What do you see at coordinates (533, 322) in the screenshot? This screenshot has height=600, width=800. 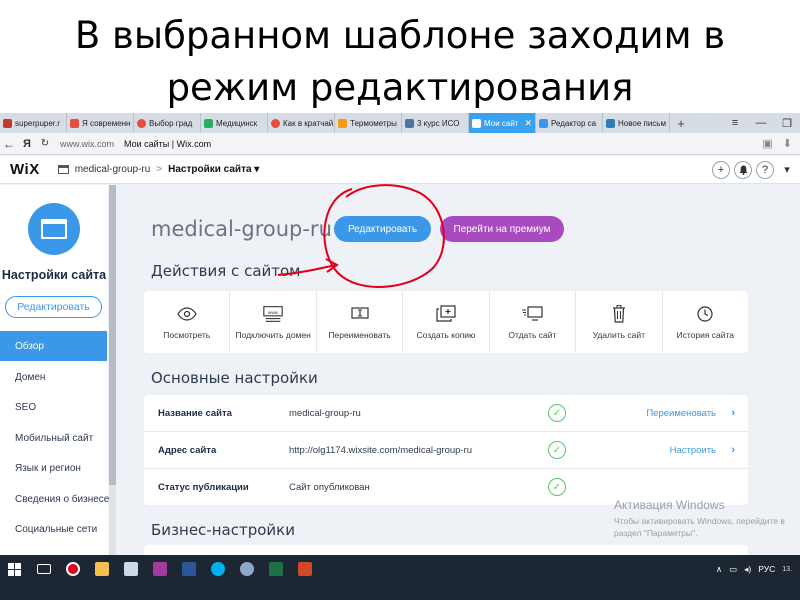 I see `action-transfer: Отдать сайт` at bounding box center [533, 322].